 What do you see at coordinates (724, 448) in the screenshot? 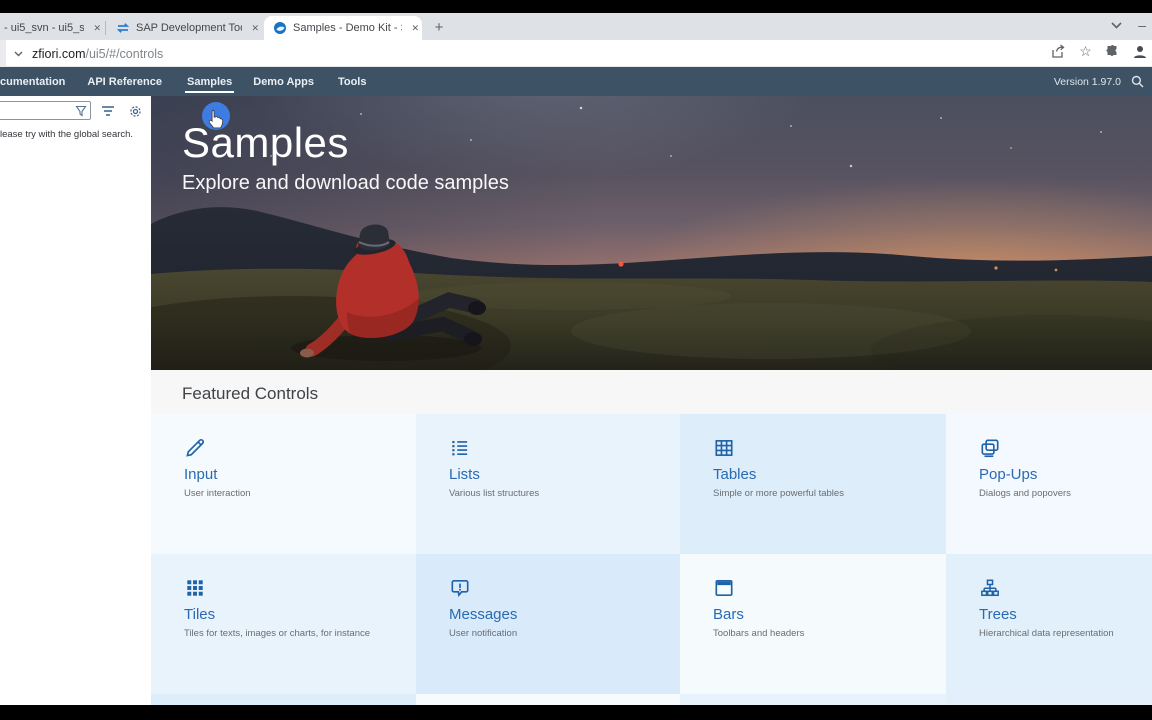
I see `table-grid-icon` at bounding box center [724, 448].